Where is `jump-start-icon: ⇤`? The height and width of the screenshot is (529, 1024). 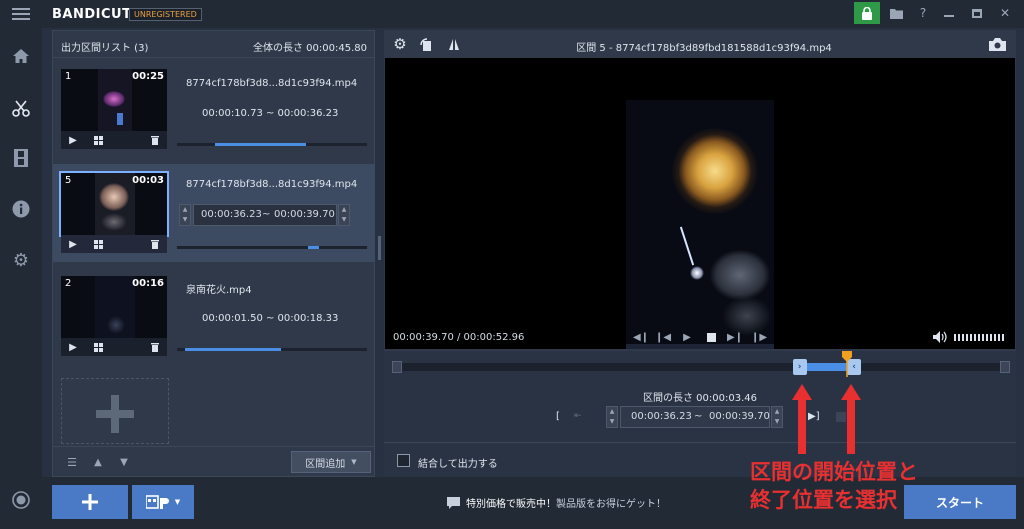 jump-start-icon: ⇤ is located at coordinates (581, 416).